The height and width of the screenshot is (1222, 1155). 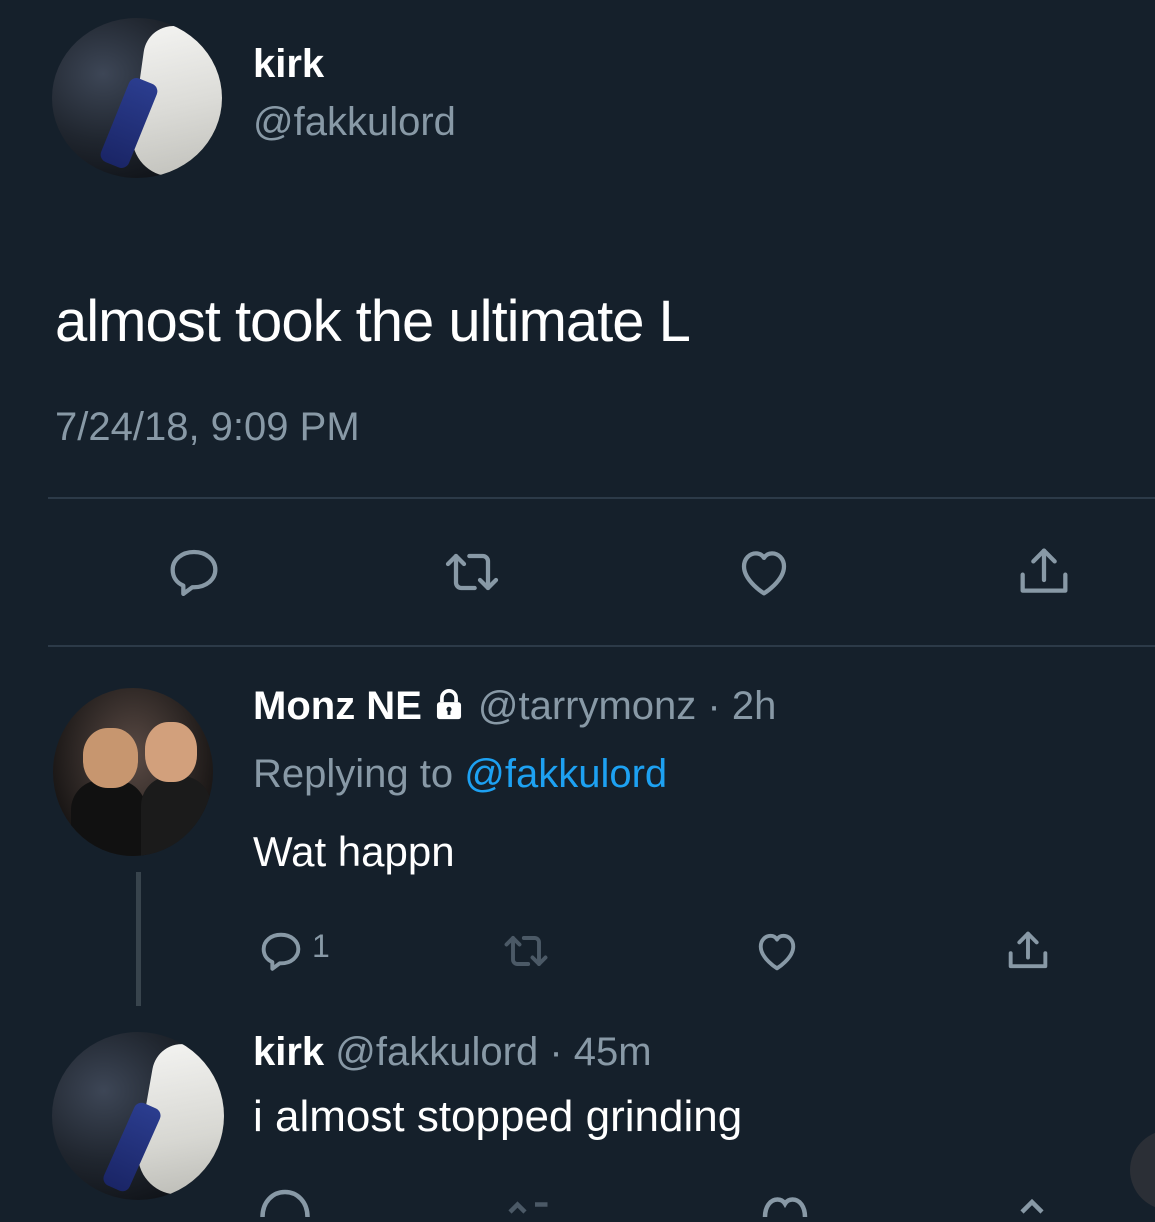 I want to click on thread-line, so click(x=138, y=939).